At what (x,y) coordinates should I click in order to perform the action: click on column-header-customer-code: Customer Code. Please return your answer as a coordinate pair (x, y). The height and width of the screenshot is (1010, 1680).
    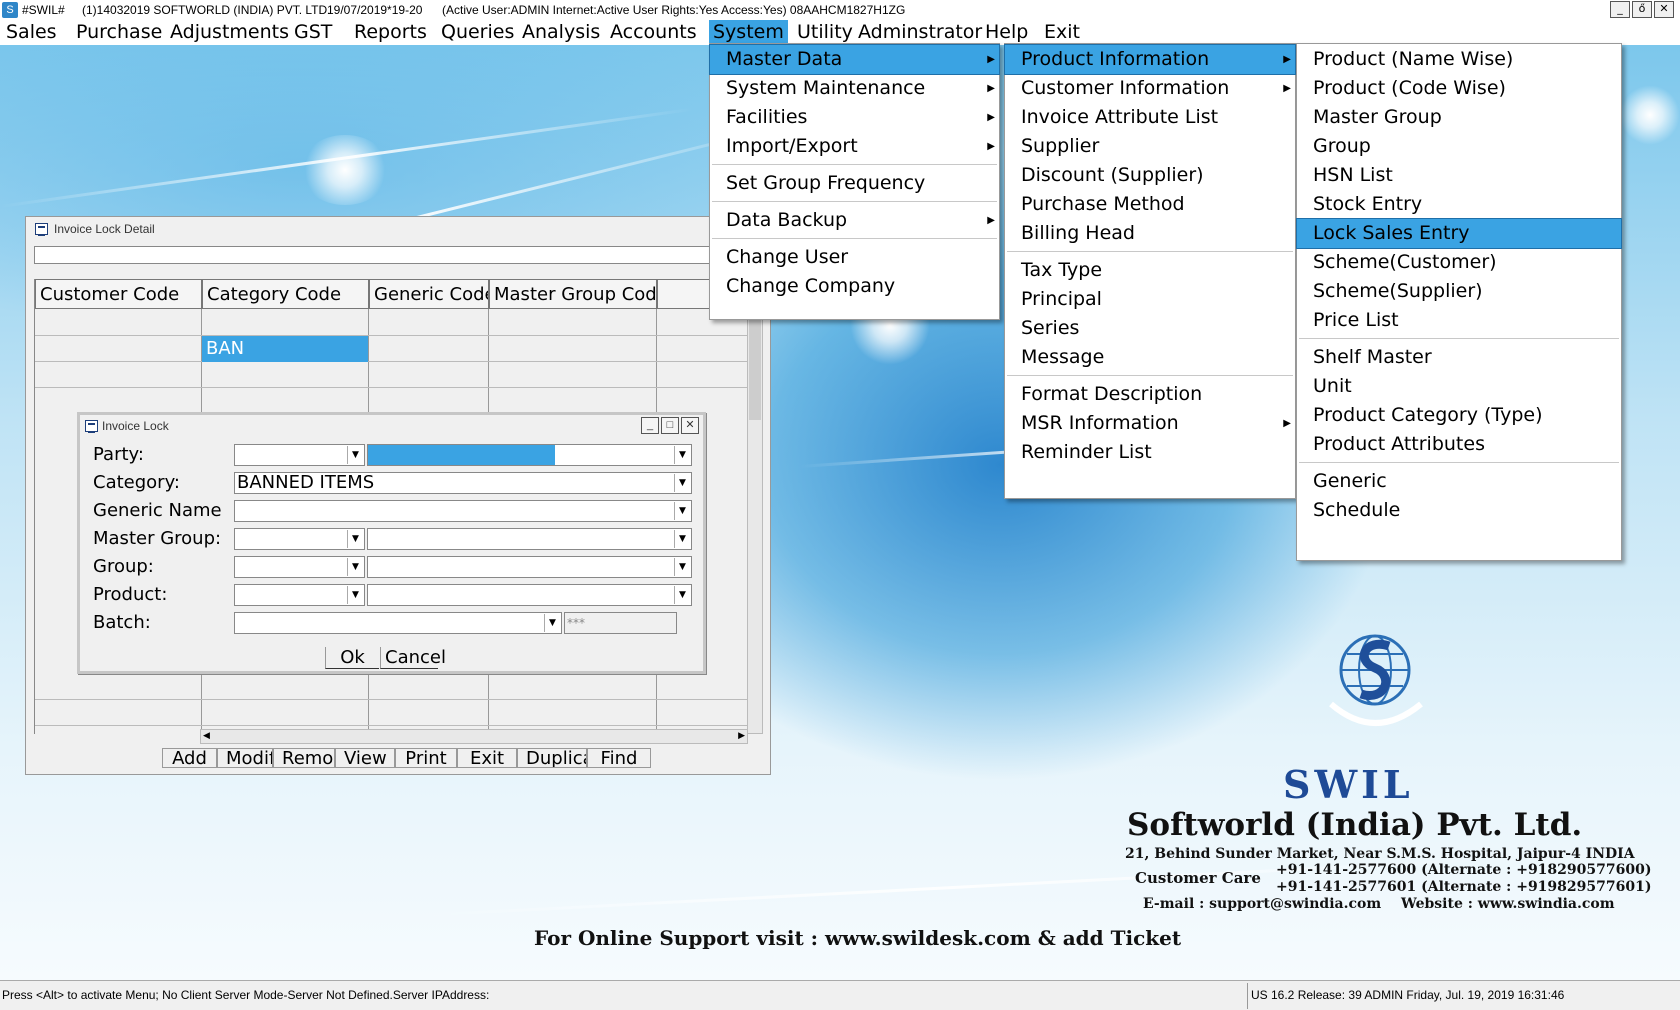
    Looking at the image, I should click on (118, 294).